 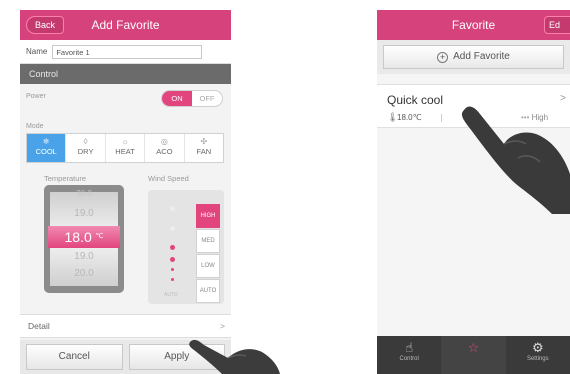 I want to click on mode-cool-button: ❄ COOL, so click(x=47, y=148).